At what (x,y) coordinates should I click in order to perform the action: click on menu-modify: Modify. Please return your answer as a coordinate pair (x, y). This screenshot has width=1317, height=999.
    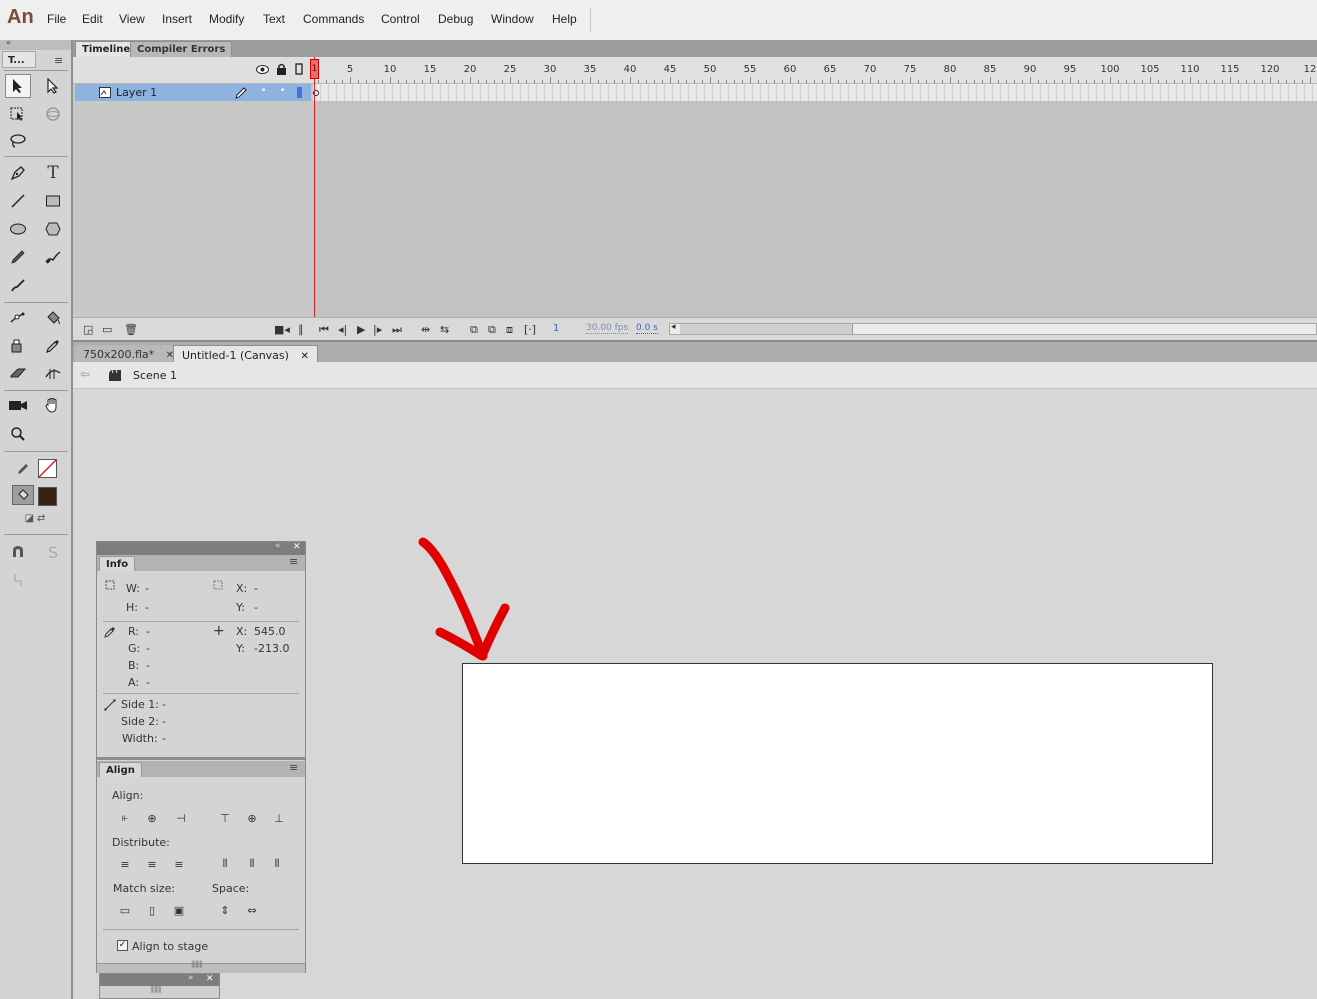
    Looking at the image, I should click on (226, 19).